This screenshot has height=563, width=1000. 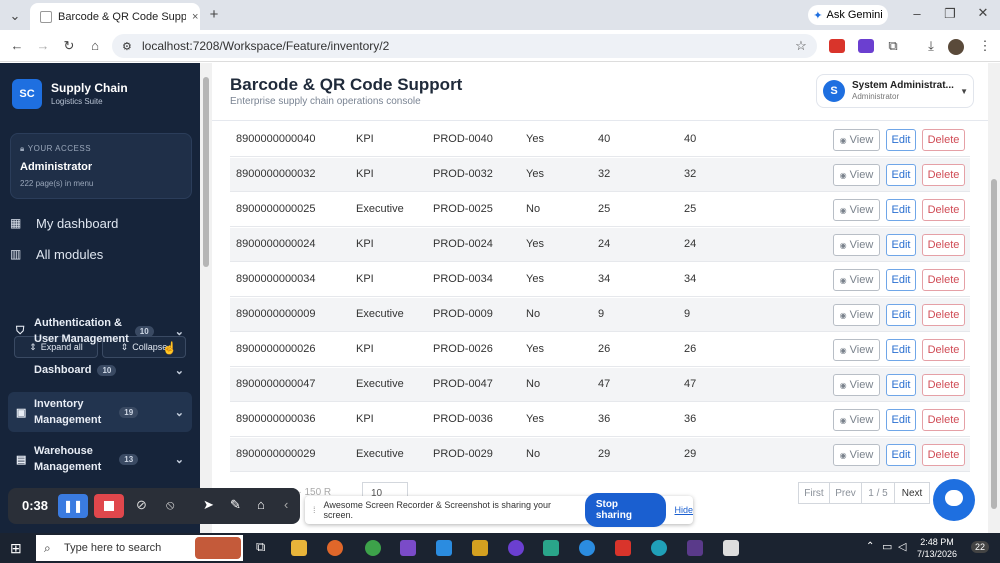 I want to click on collapse-toolbar-icon: ‹, so click(x=286, y=504).